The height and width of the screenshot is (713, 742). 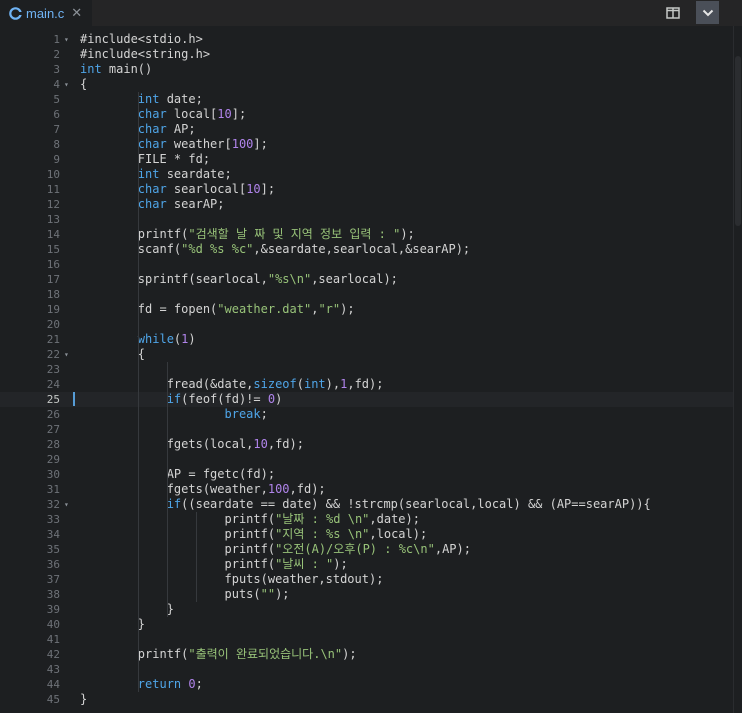 I want to click on code-token: {, so click(x=113, y=354).